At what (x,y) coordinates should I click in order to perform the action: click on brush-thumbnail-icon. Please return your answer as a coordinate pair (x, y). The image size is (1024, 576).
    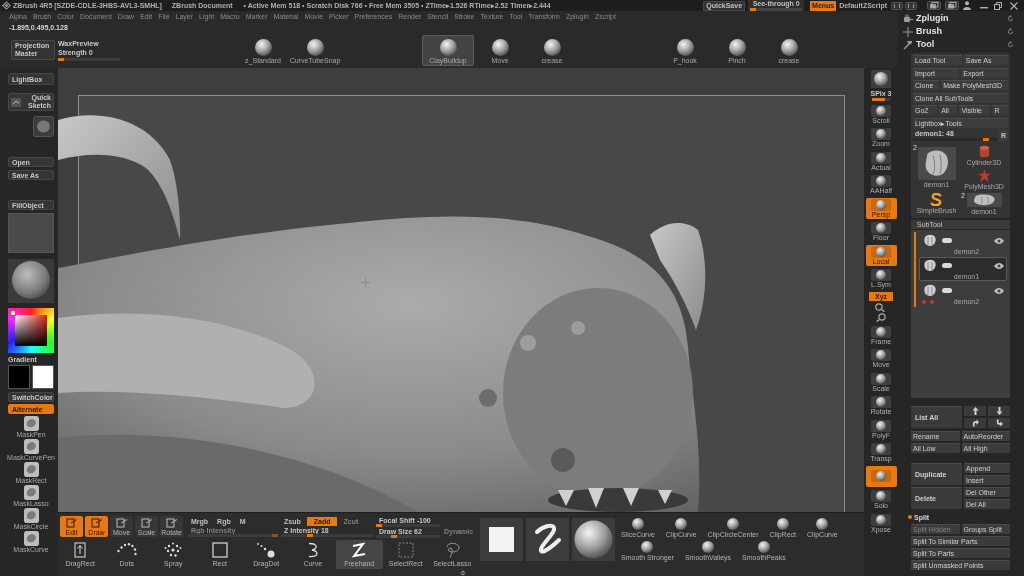
    Looking at the image, I should click on (43, 126).